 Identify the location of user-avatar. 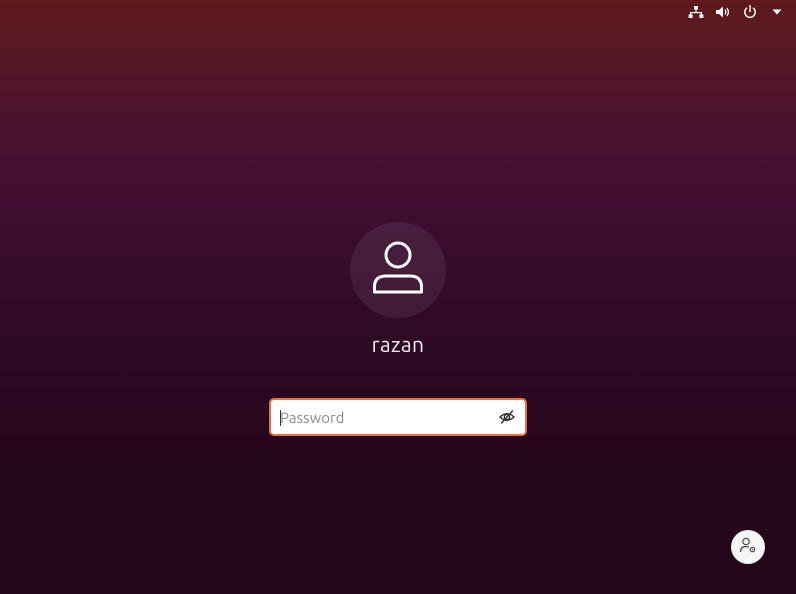
(398, 270).